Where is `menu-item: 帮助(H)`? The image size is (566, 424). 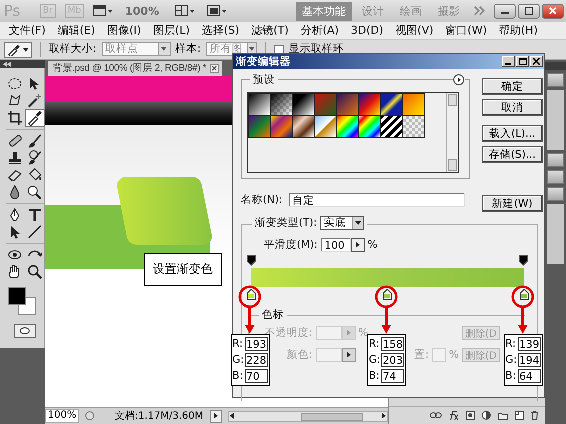 menu-item: 帮助(H) is located at coordinates (518, 30).